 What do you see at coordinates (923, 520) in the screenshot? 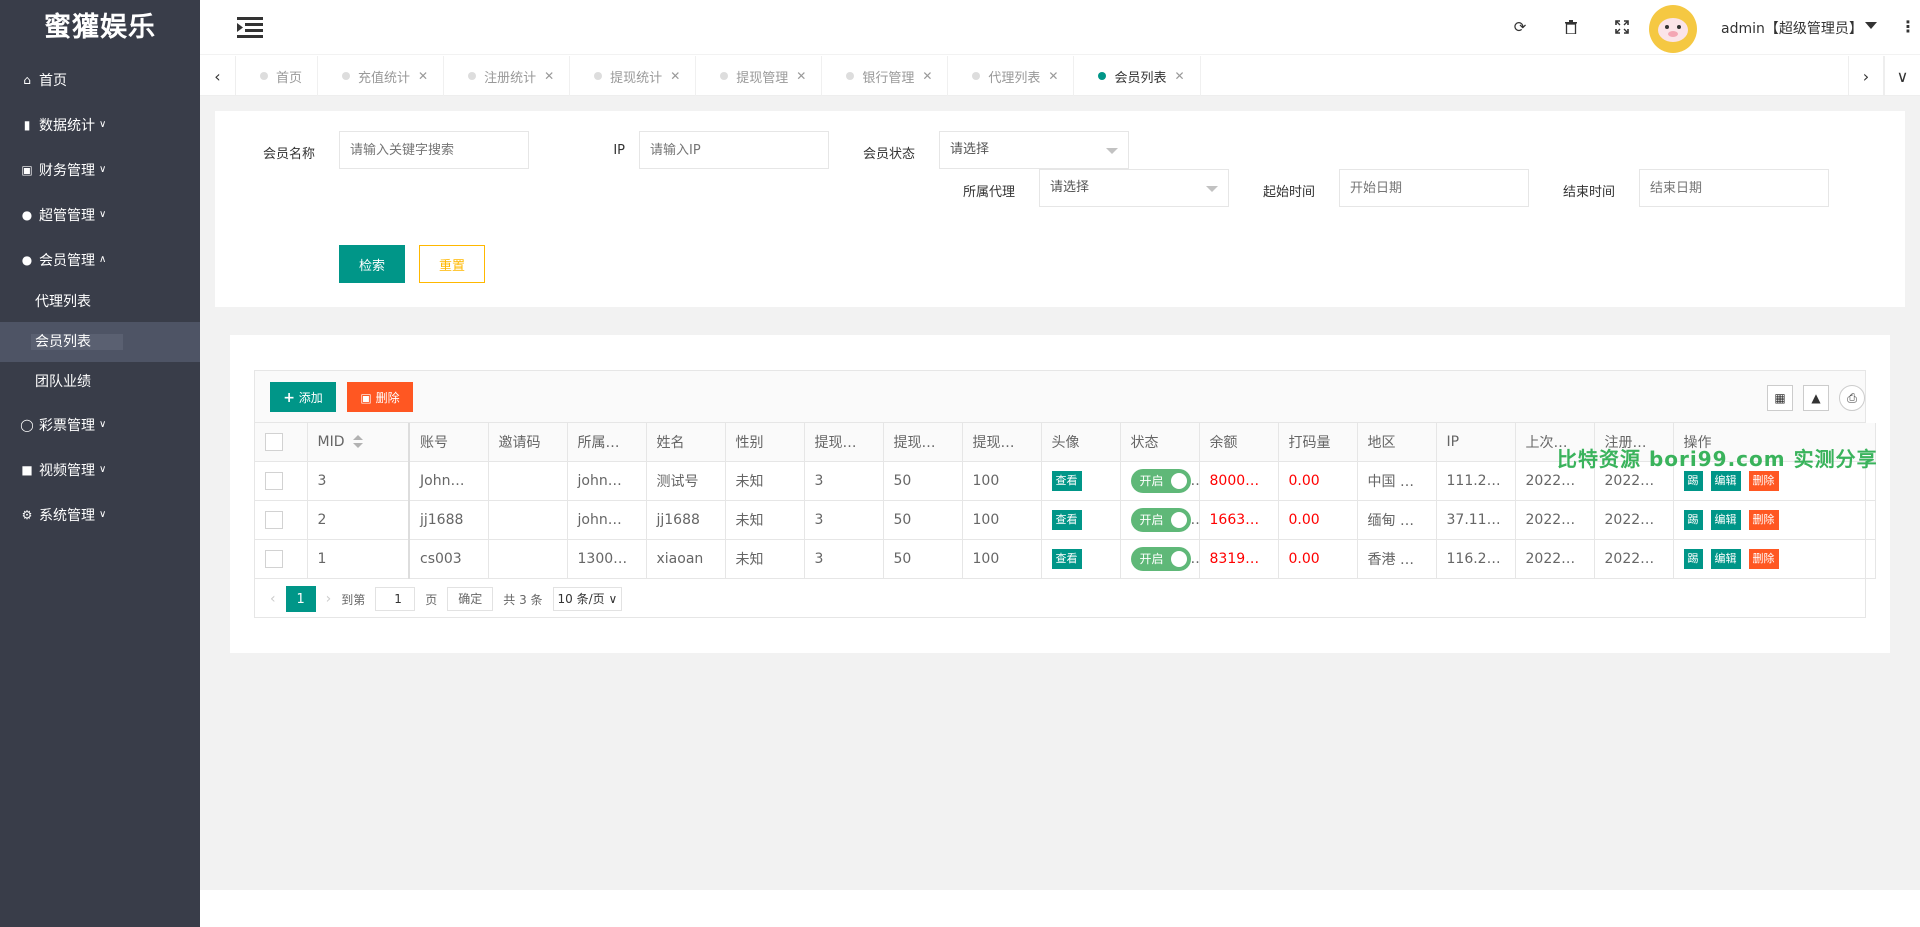
I see `table-cell: 50` at bounding box center [923, 520].